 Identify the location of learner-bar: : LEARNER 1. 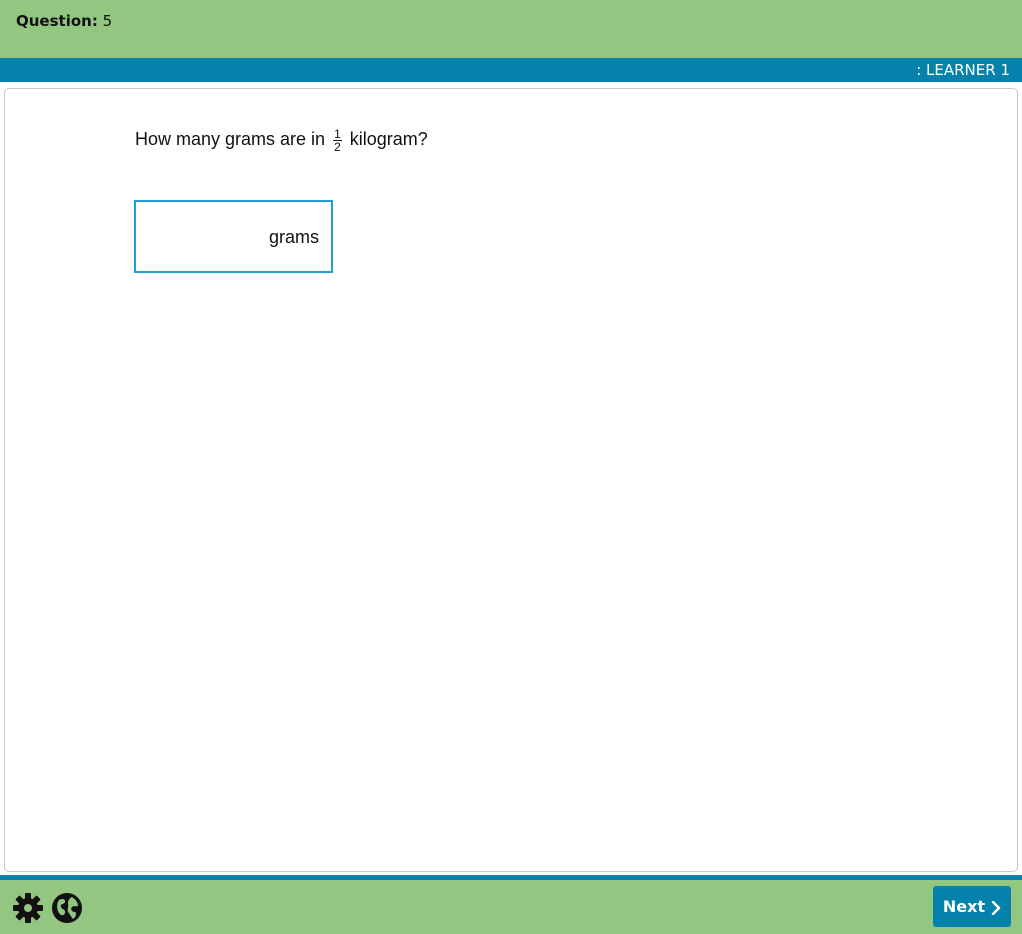
(511, 70).